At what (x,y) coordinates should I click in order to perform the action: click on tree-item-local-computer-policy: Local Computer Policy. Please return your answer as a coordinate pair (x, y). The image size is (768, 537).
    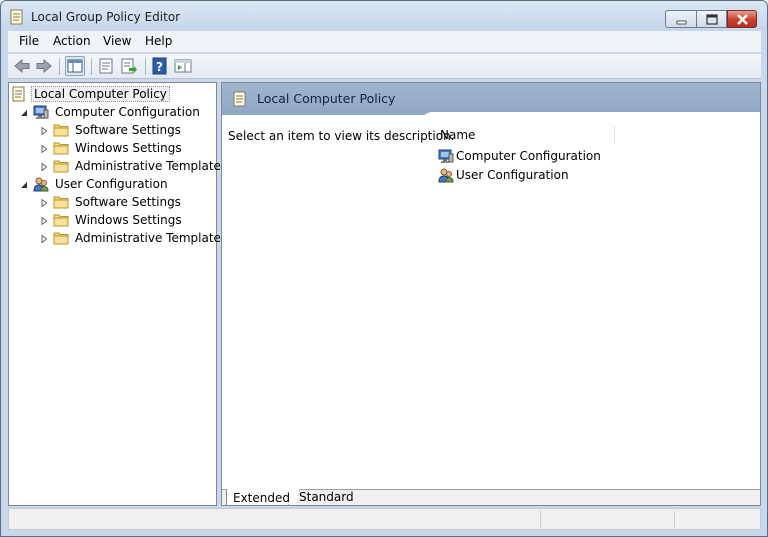
    Looking at the image, I should click on (90, 94).